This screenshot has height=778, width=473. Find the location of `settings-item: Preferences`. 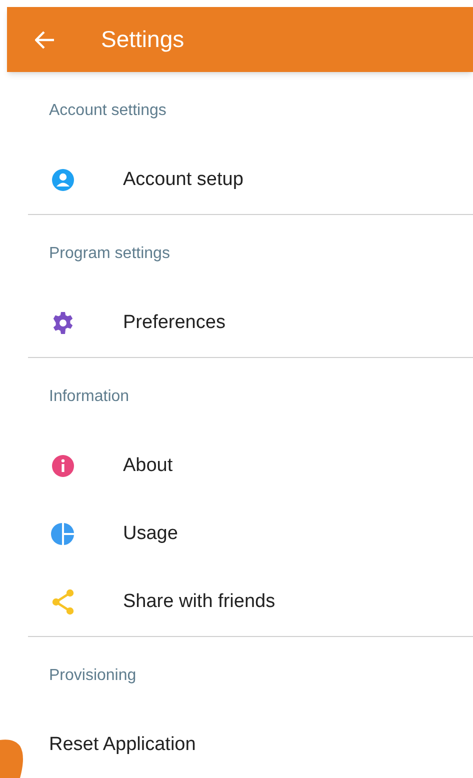

settings-item: Preferences is located at coordinates (250, 323).